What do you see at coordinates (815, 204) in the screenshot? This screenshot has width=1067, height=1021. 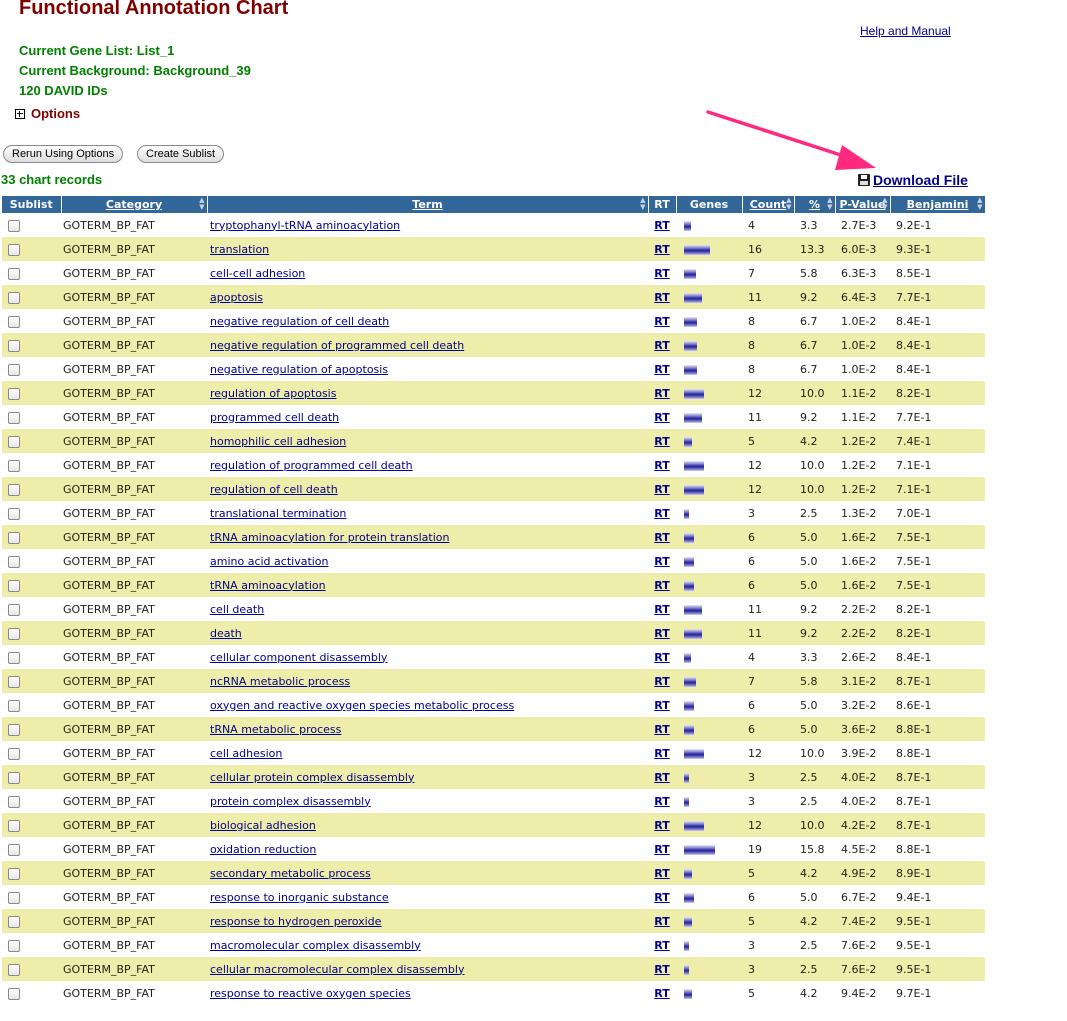 I see `header-percent: % ▲ ▼` at bounding box center [815, 204].